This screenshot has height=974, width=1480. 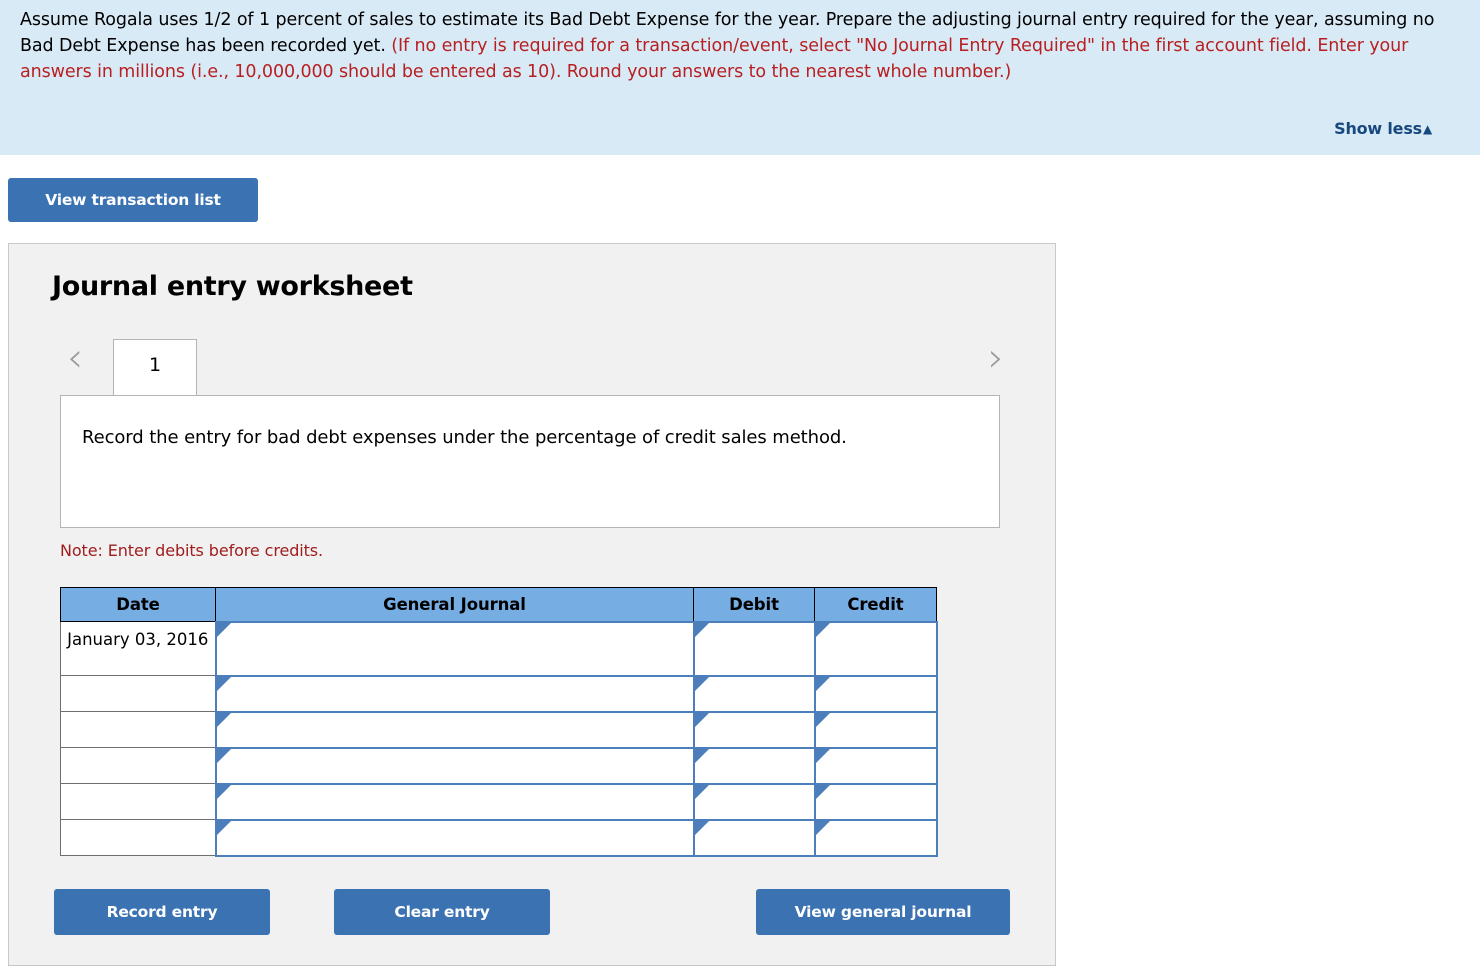 I want to click on show-less-row: Show less▲, so click(x=1383, y=128).